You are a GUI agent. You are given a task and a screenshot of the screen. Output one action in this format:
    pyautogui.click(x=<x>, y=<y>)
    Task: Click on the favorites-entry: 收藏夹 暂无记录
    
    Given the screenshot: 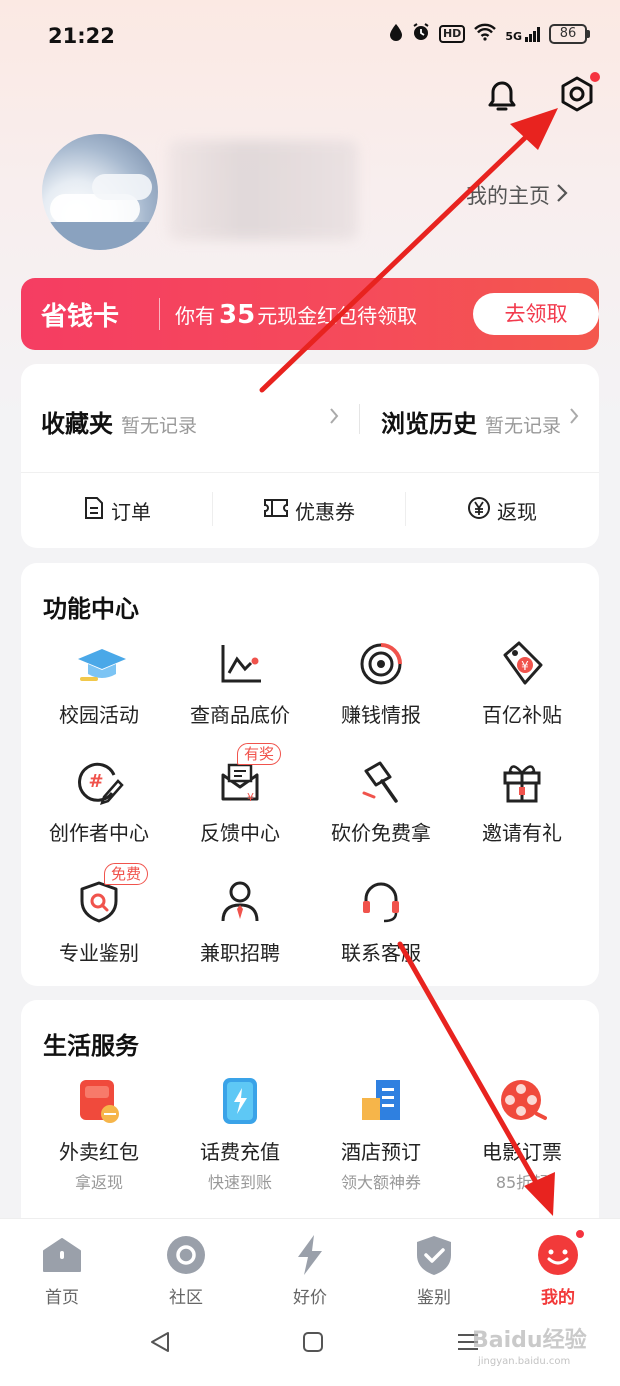 What is the action you would take?
    pyautogui.click(x=119, y=421)
    